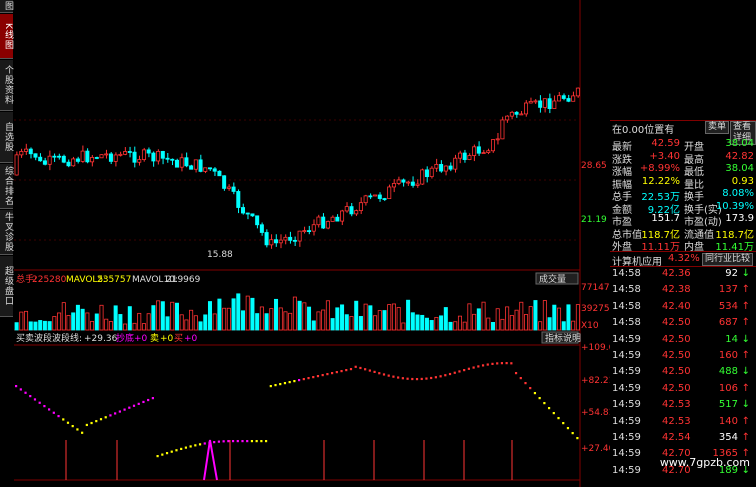  What do you see at coordinates (717, 127) in the screenshot?
I see `sell-order-button: 卖单` at bounding box center [717, 127].